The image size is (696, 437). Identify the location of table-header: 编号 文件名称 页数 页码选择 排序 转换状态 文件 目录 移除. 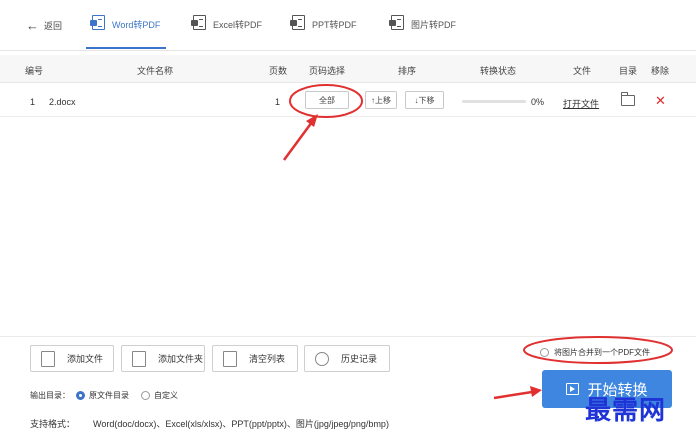
(348, 69).